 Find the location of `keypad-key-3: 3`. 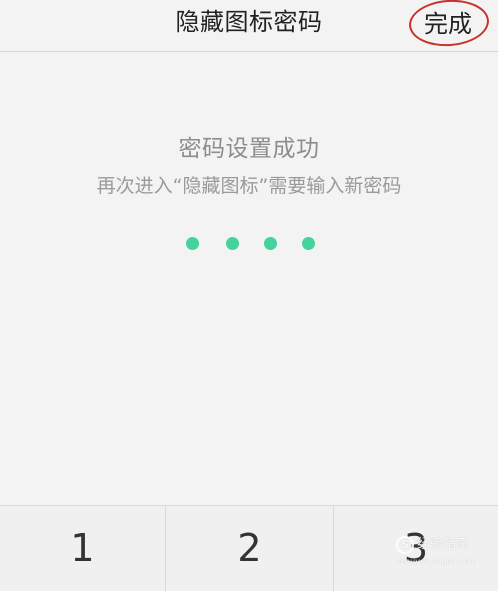

keypad-key-3: 3 is located at coordinates (416, 548).